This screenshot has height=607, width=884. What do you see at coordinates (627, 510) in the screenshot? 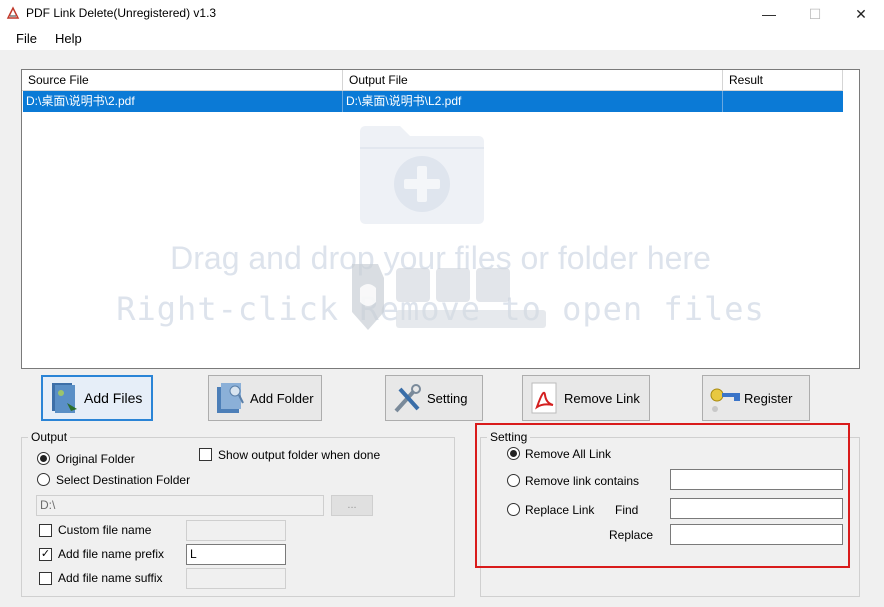
I see `find-label: Find` at bounding box center [627, 510].